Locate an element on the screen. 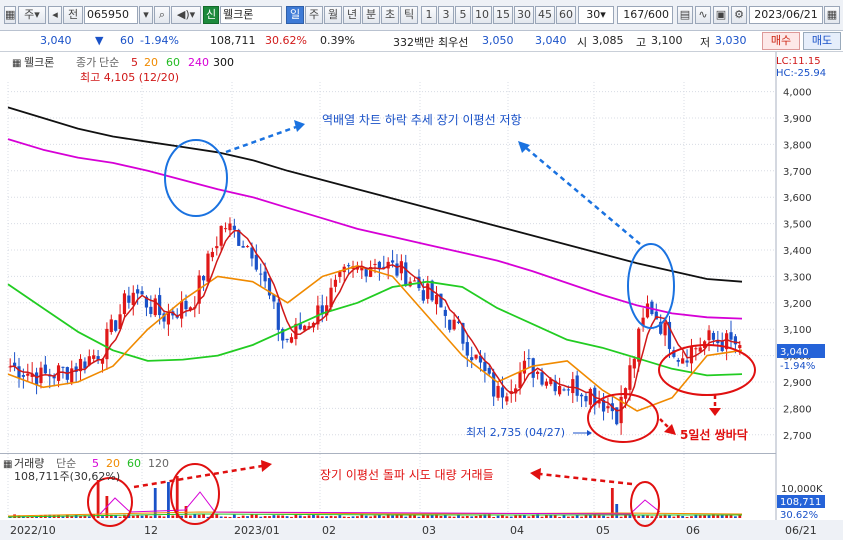  prev-button: 전 is located at coordinates (73, 15).